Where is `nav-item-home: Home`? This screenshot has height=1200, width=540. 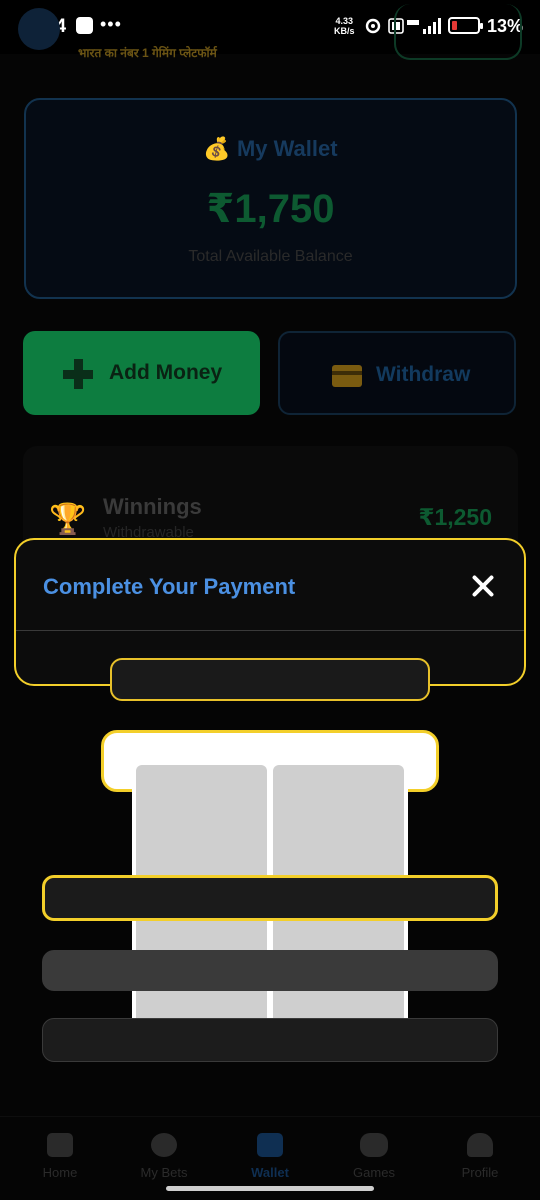
nav-item-home: Home is located at coordinates (60, 1156).